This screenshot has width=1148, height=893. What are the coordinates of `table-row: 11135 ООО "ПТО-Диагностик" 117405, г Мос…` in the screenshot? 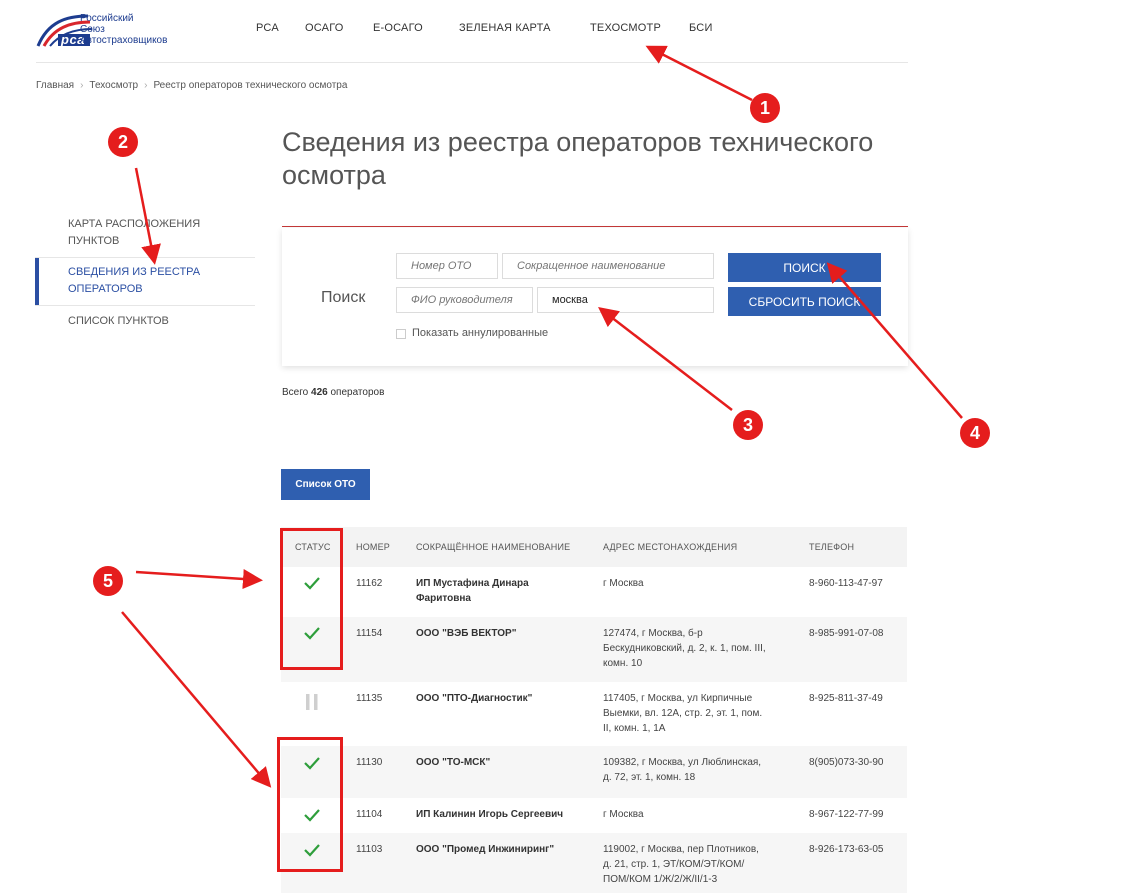 It's located at (594, 714).